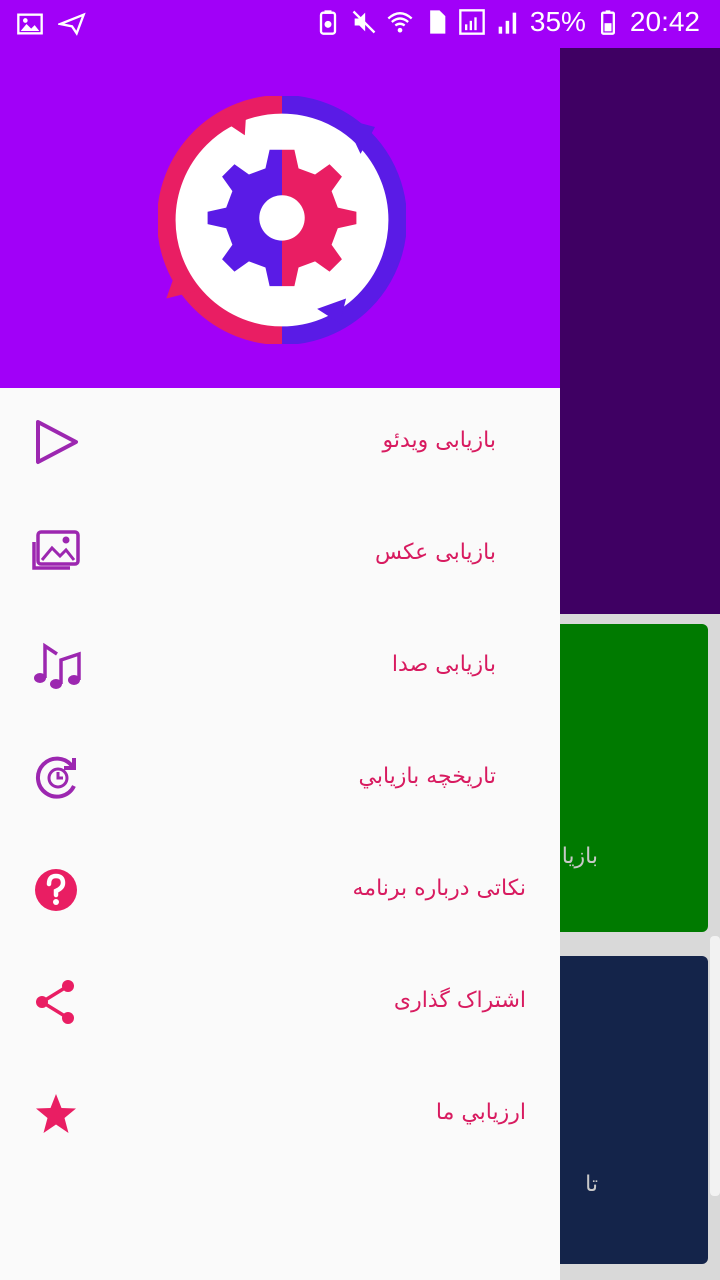  Describe the element at coordinates (280, 1116) in the screenshot. I see `menu-item-rate-us: ارزيابي ما` at that location.